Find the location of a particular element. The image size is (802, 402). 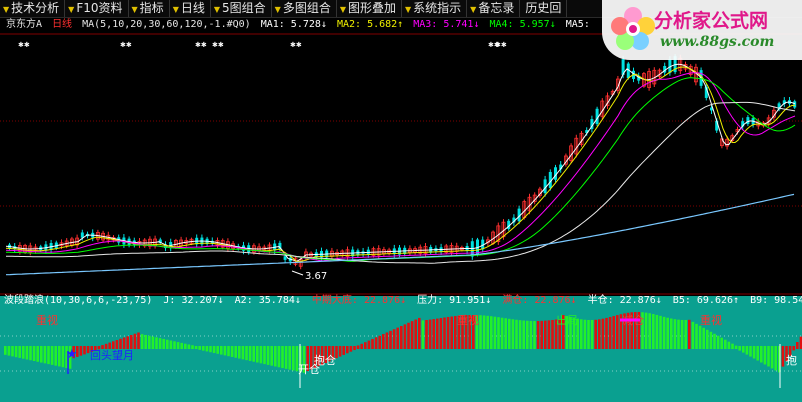

stock-name: 京东方A is located at coordinates (24, 24).